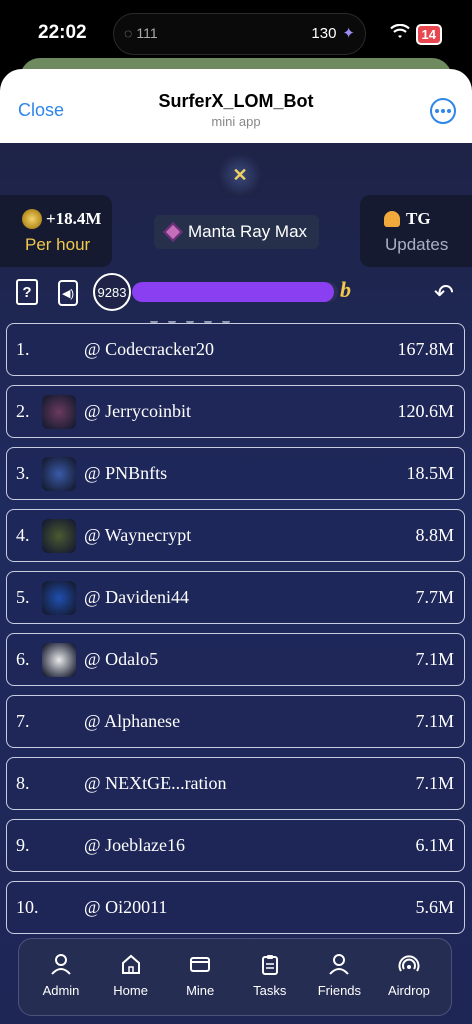 The width and height of the screenshot is (472, 1024). Describe the element at coordinates (131, 964) in the screenshot. I see `home-icon` at that location.